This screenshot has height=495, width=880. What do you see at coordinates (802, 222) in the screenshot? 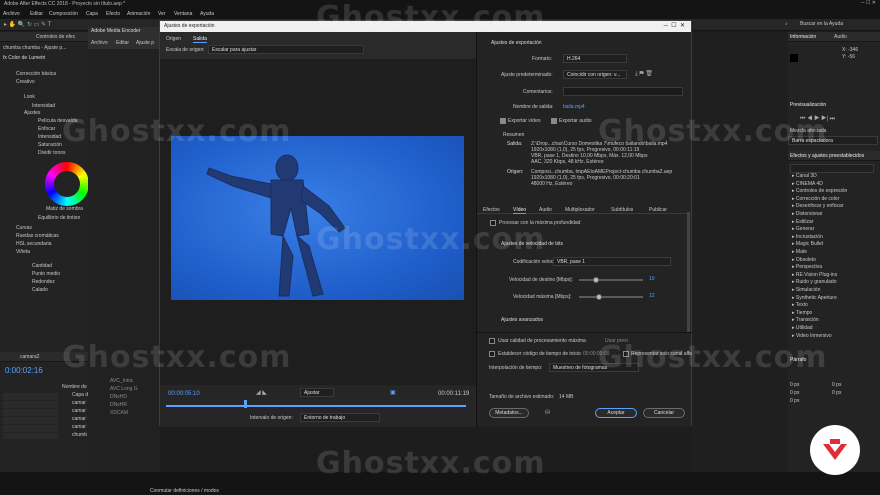
I see `effects-list-item: ▸ Estilizar` at bounding box center [802, 222].